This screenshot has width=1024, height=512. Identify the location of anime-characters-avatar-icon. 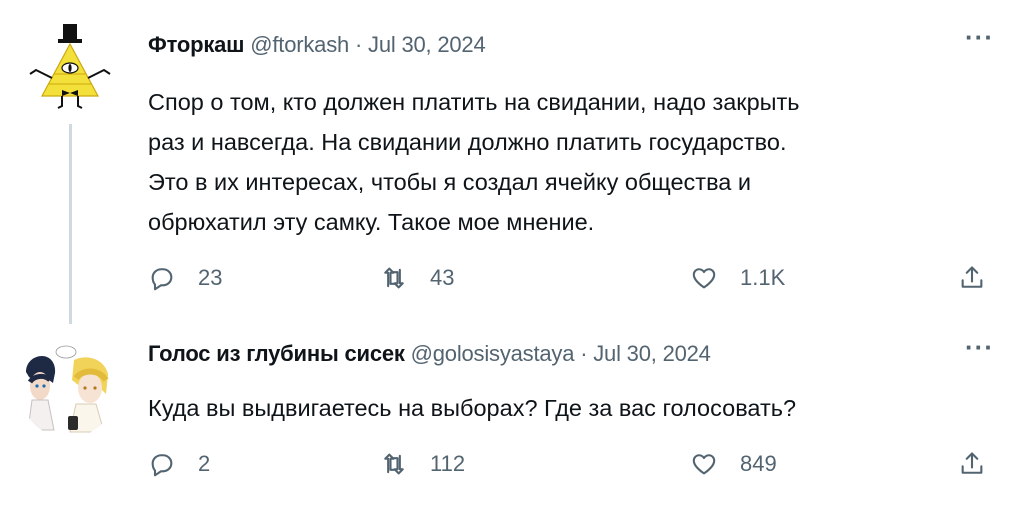
(68, 390).